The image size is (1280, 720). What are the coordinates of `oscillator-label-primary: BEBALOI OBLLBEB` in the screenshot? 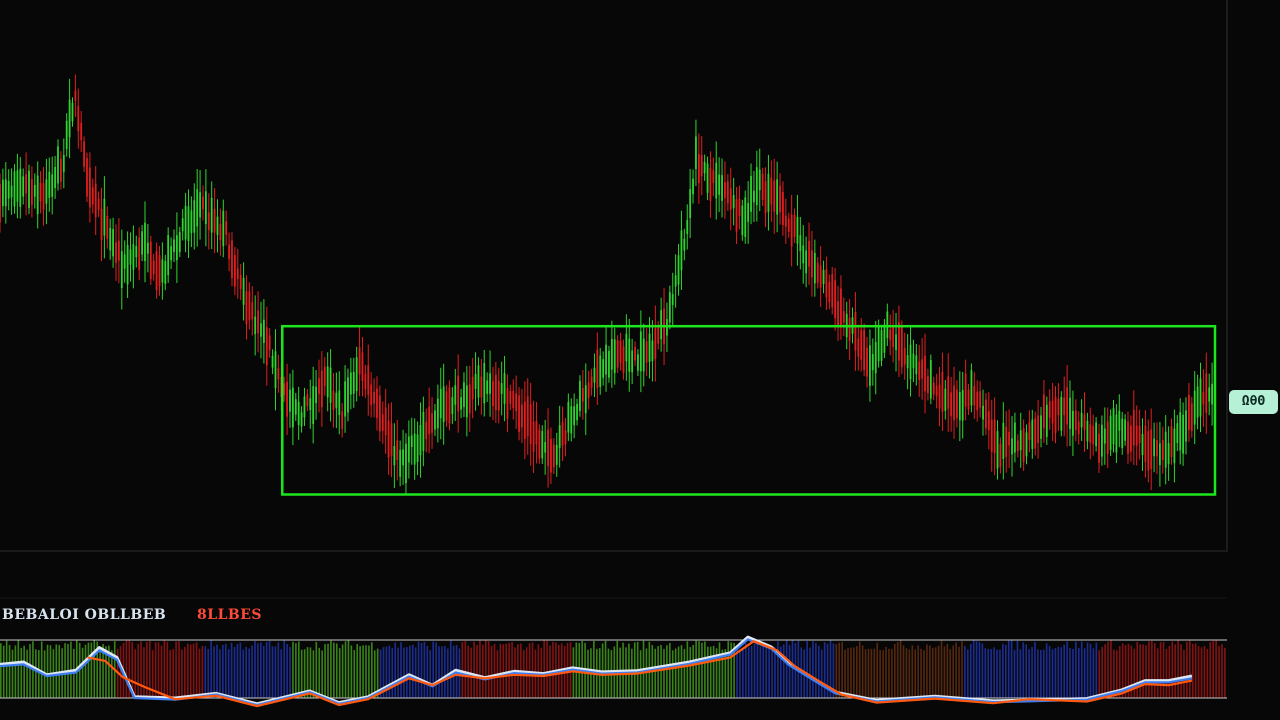 It's located at (84, 615).